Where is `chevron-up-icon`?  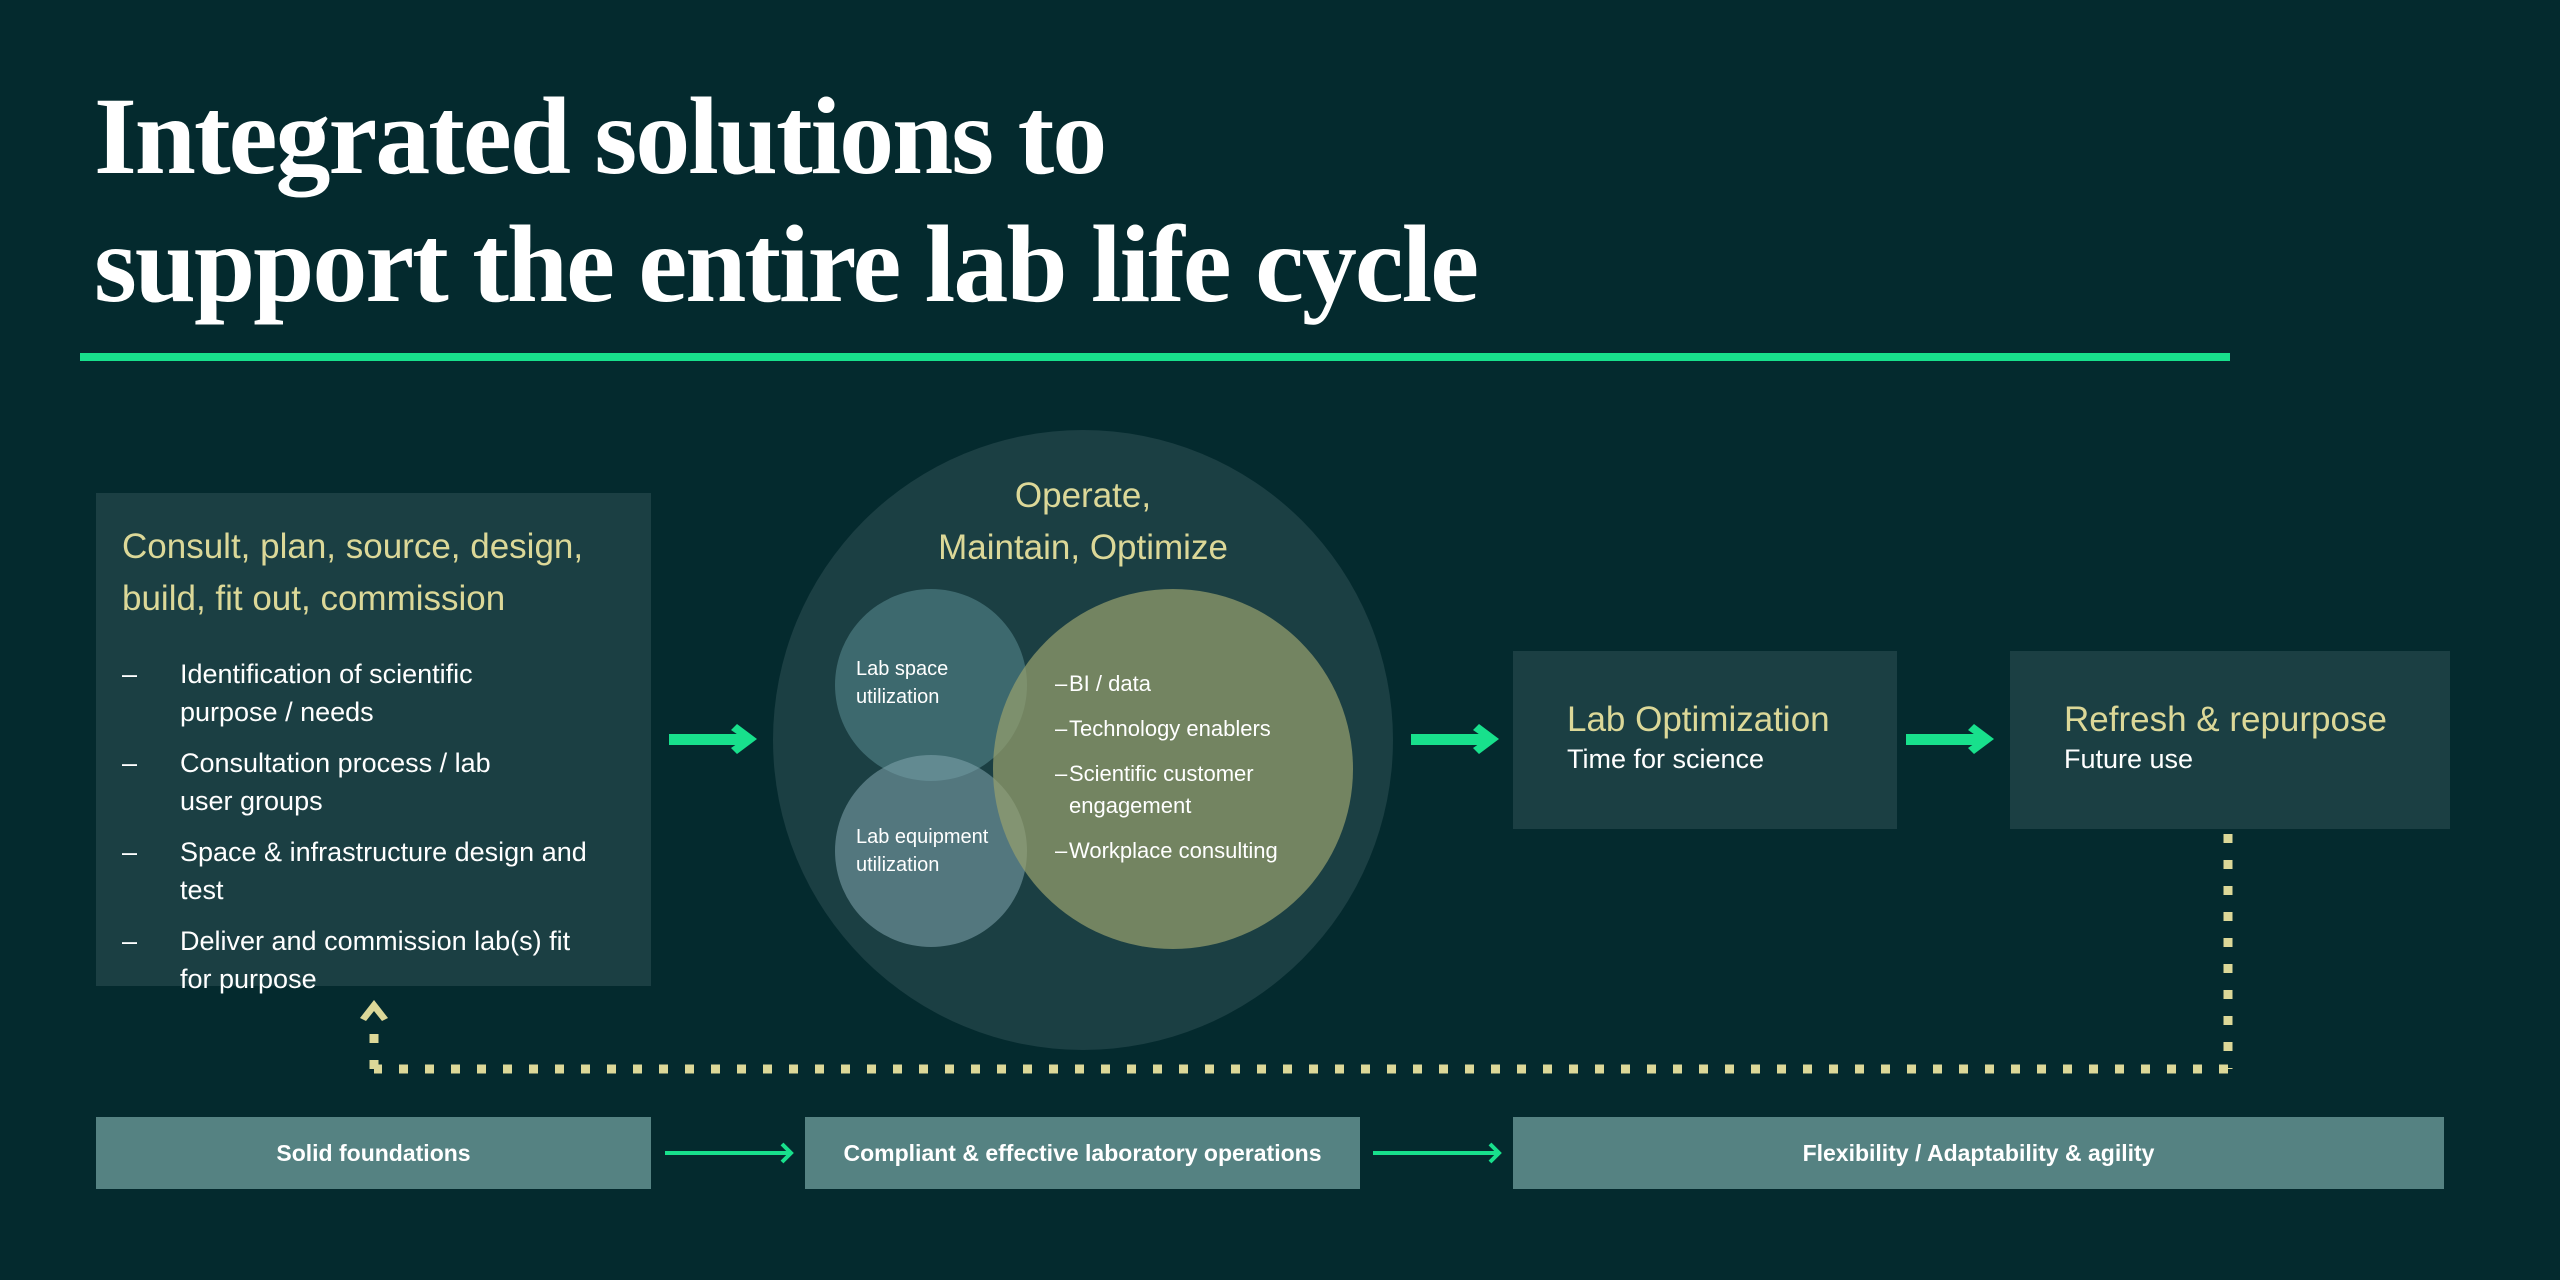
chevron-up-icon is located at coordinates (374, 1010).